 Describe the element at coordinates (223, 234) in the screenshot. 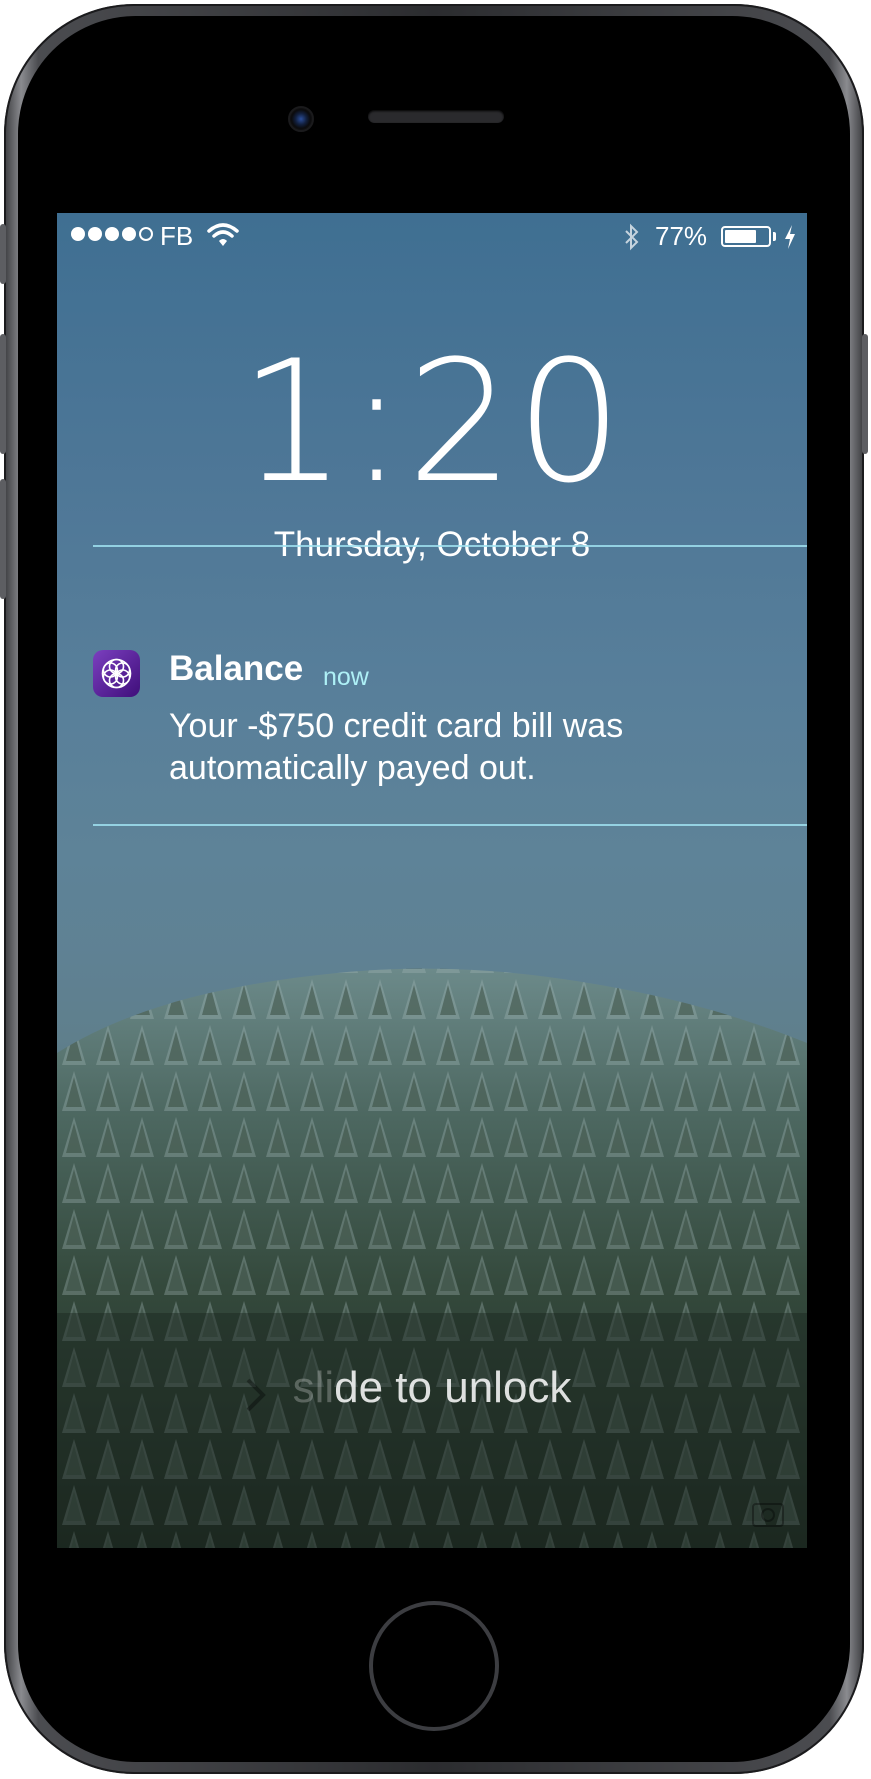

I see `wifi-icon` at that location.